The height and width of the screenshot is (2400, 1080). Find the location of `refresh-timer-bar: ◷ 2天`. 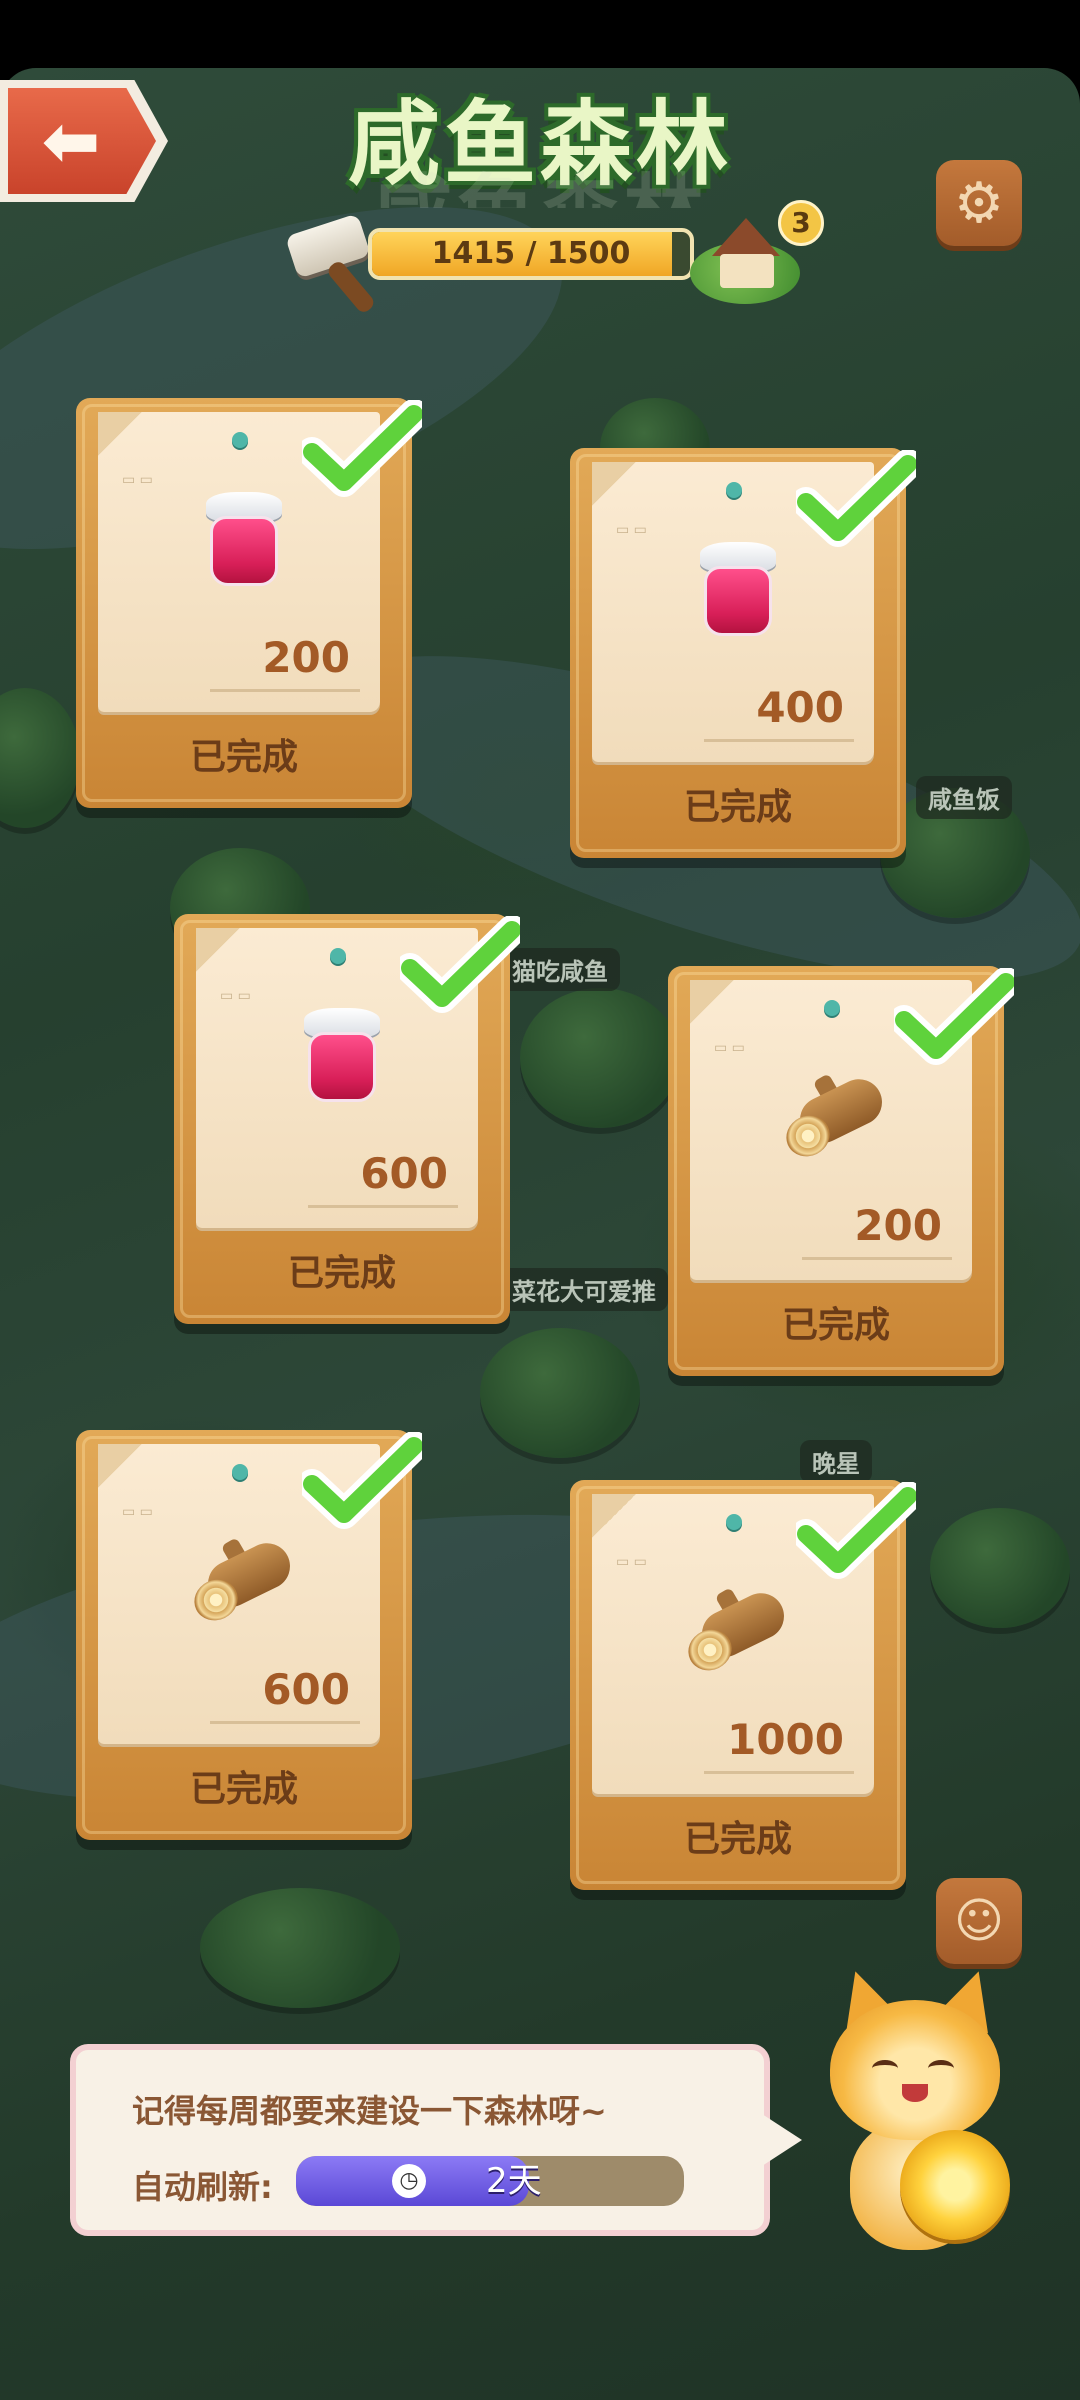

refresh-timer-bar: ◷ 2天 is located at coordinates (490, 2181).